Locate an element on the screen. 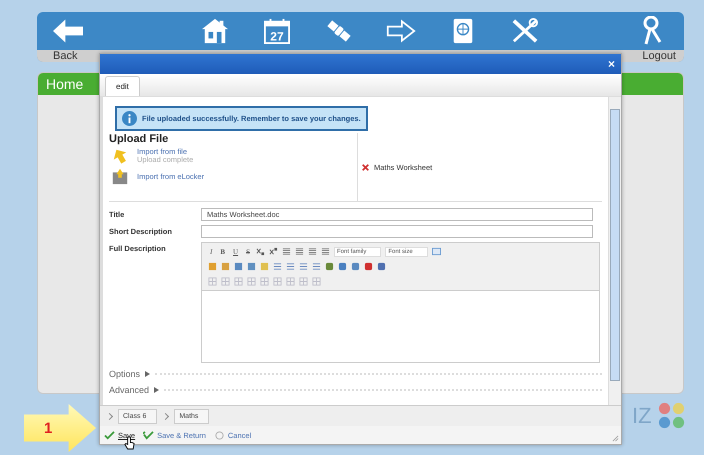 The height and width of the screenshot is (455, 704). logout-label: Logout is located at coordinates (659, 56).